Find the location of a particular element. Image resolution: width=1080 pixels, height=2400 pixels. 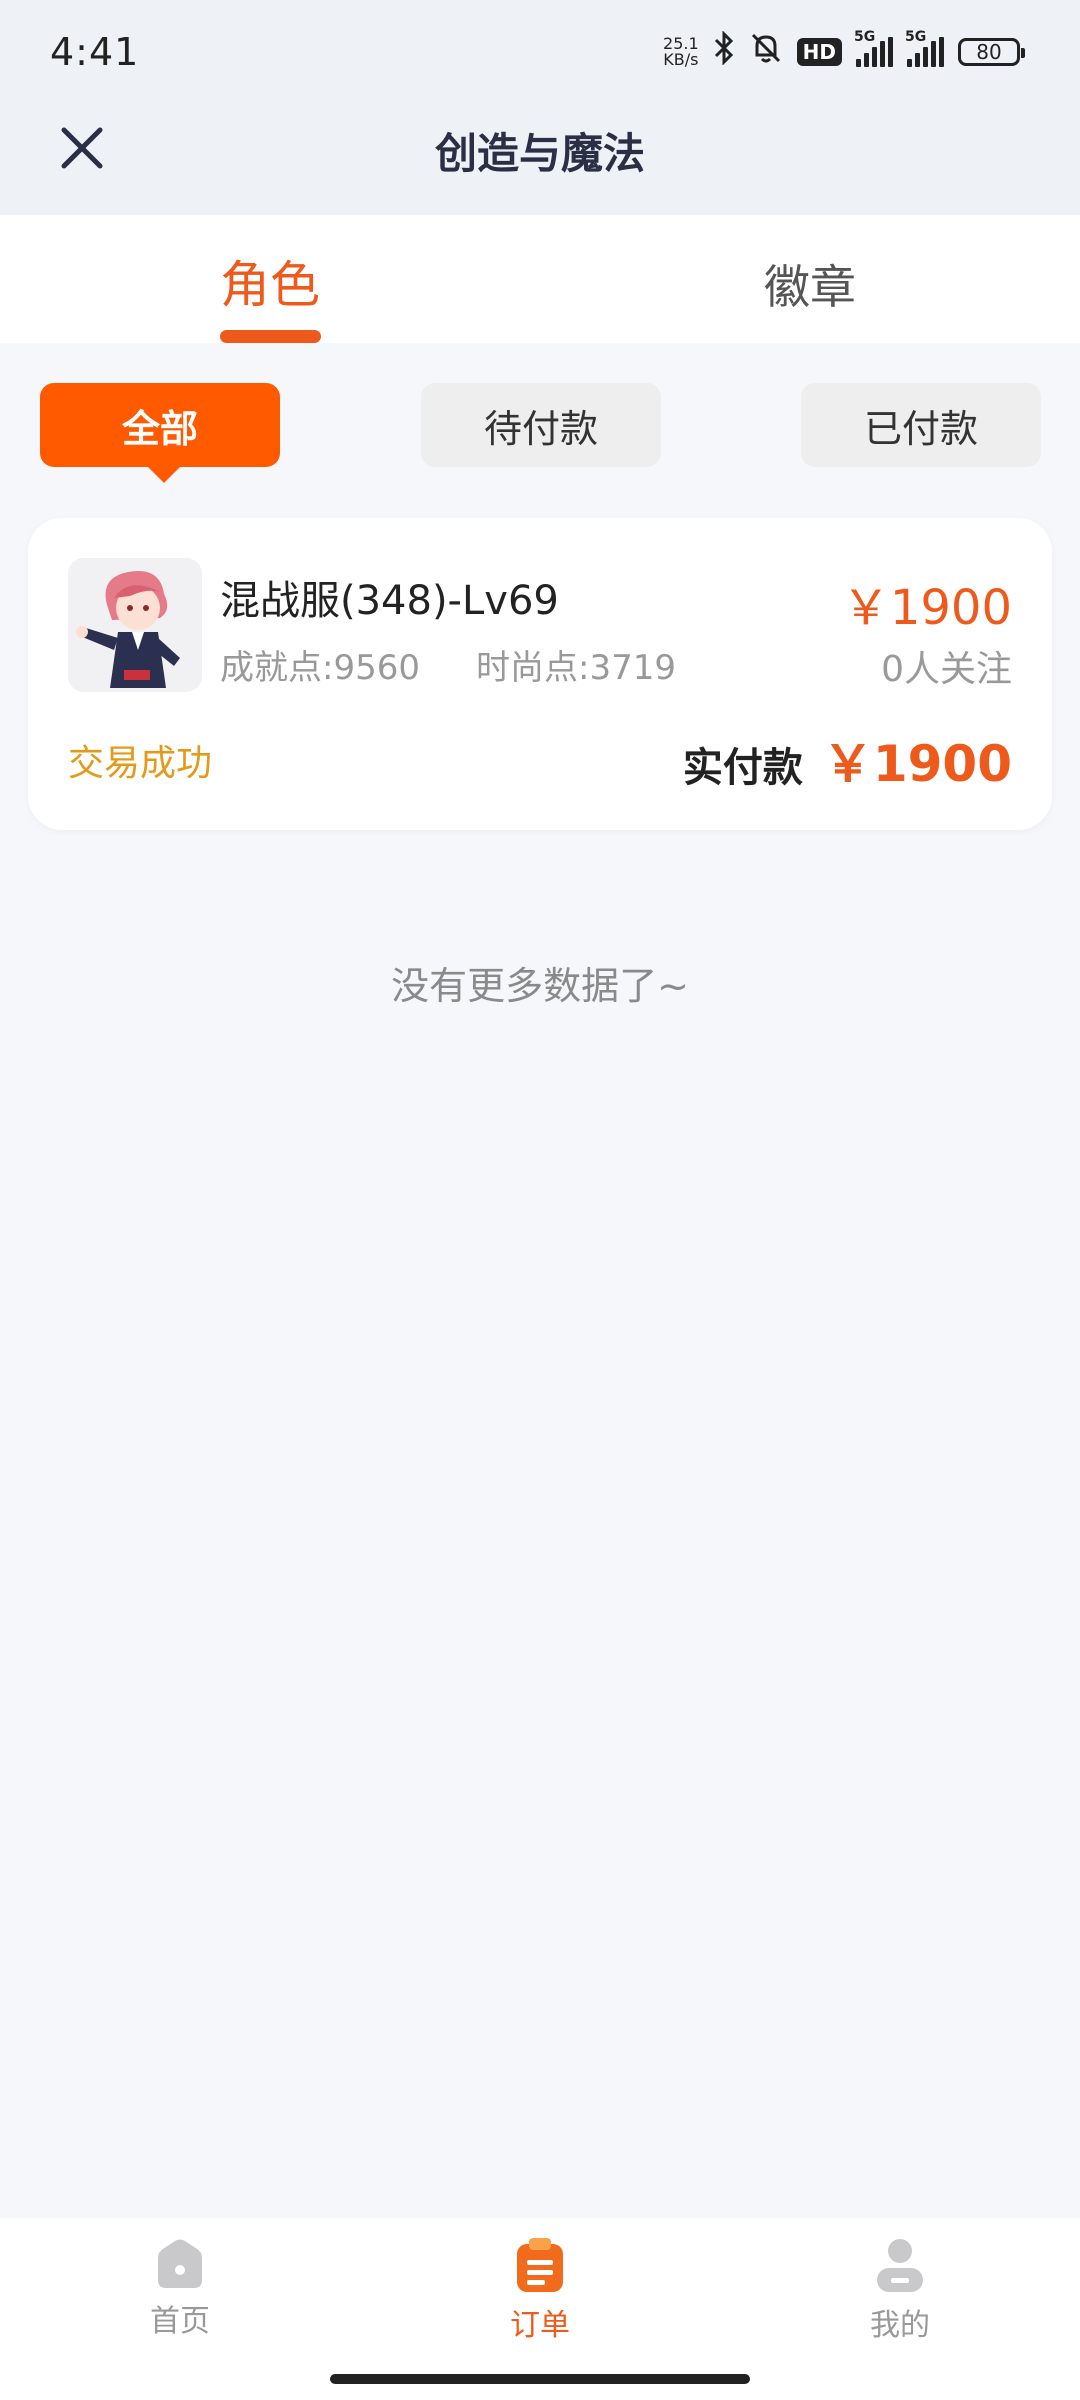

nav-item-home: 首页 is located at coordinates (180, 2288).